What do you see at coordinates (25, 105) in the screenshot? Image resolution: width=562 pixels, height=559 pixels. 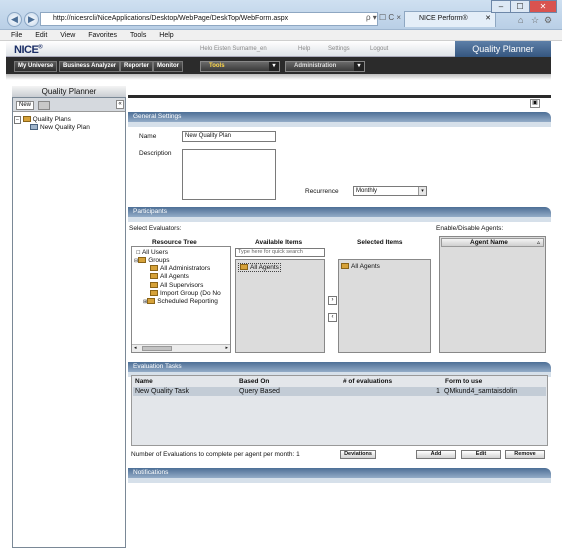 I see `new-plan-button: New` at bounding box center [25, 105].